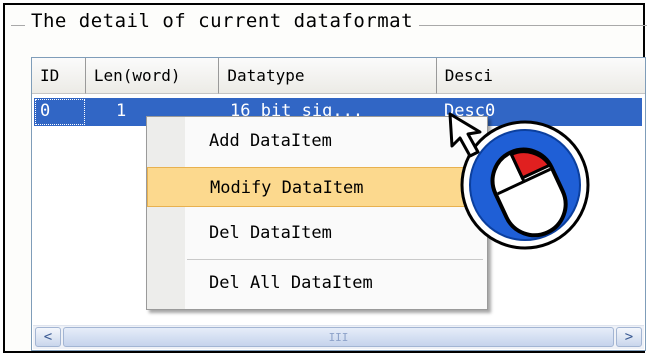 The height and width of the screenshot is (358, 650). Describe the element at coordinates (152, 76) in the screenshot. I see `column-header-len: Len(word)` at that location.